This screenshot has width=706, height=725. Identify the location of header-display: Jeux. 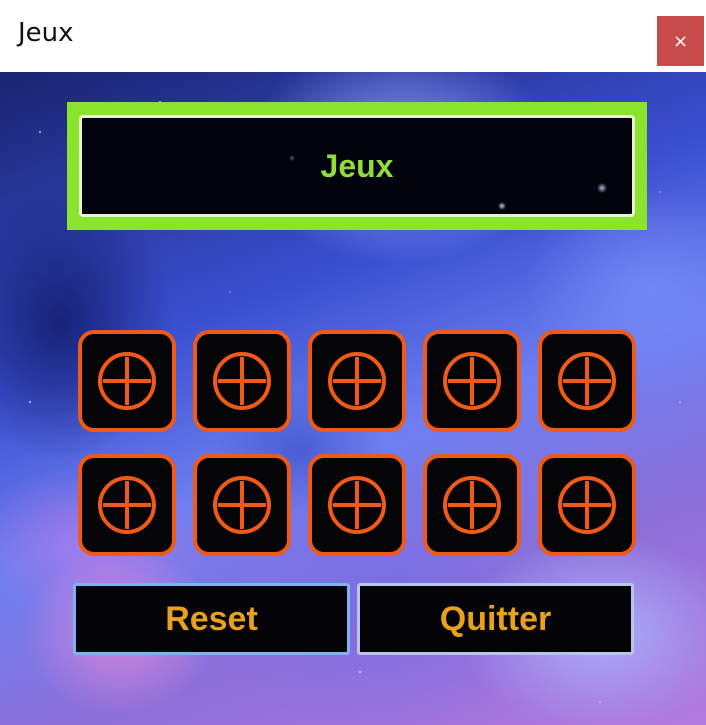
(357, 166).